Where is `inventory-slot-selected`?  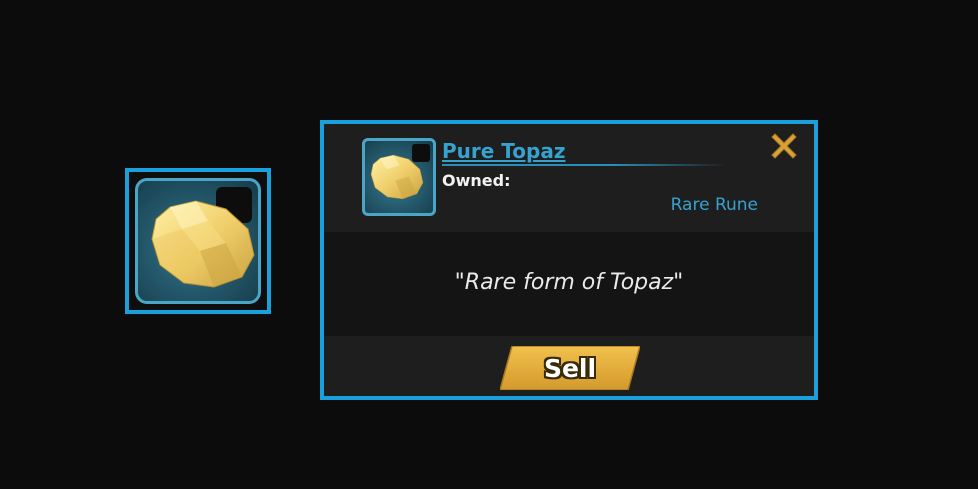
inventory-slot-selected is located at coordinates (198, 241).